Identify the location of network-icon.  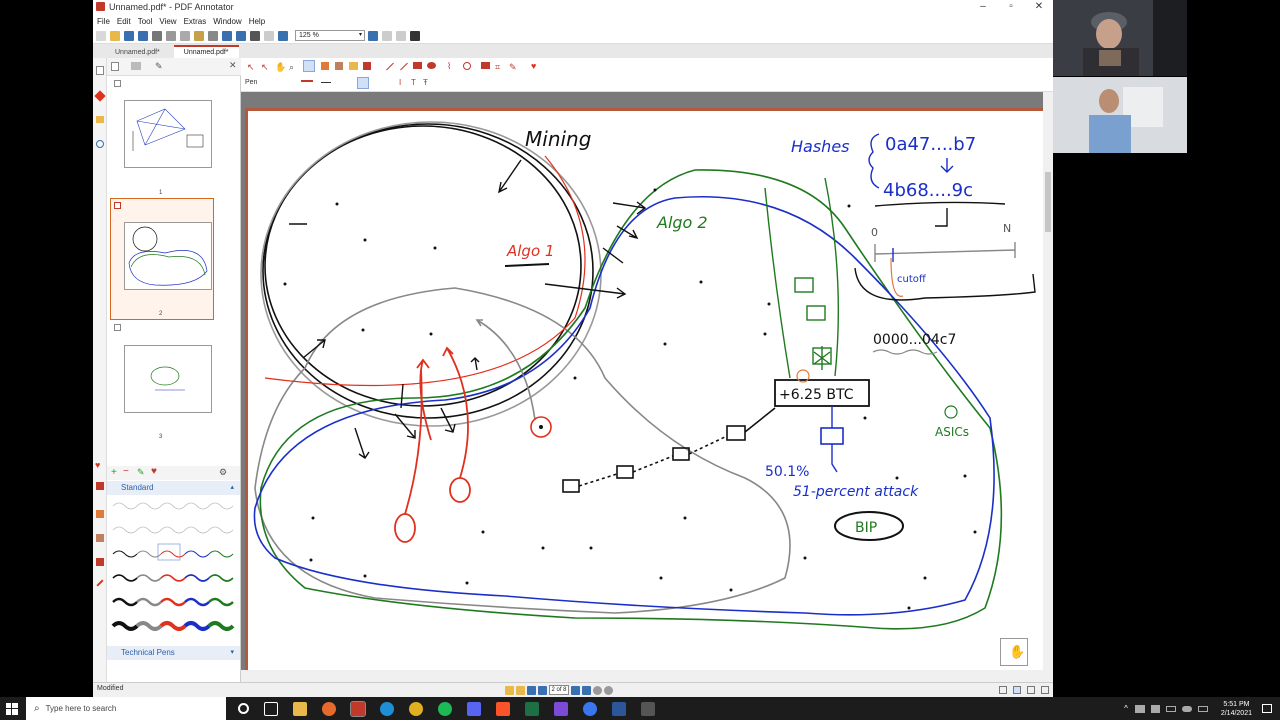
(1139, 708).